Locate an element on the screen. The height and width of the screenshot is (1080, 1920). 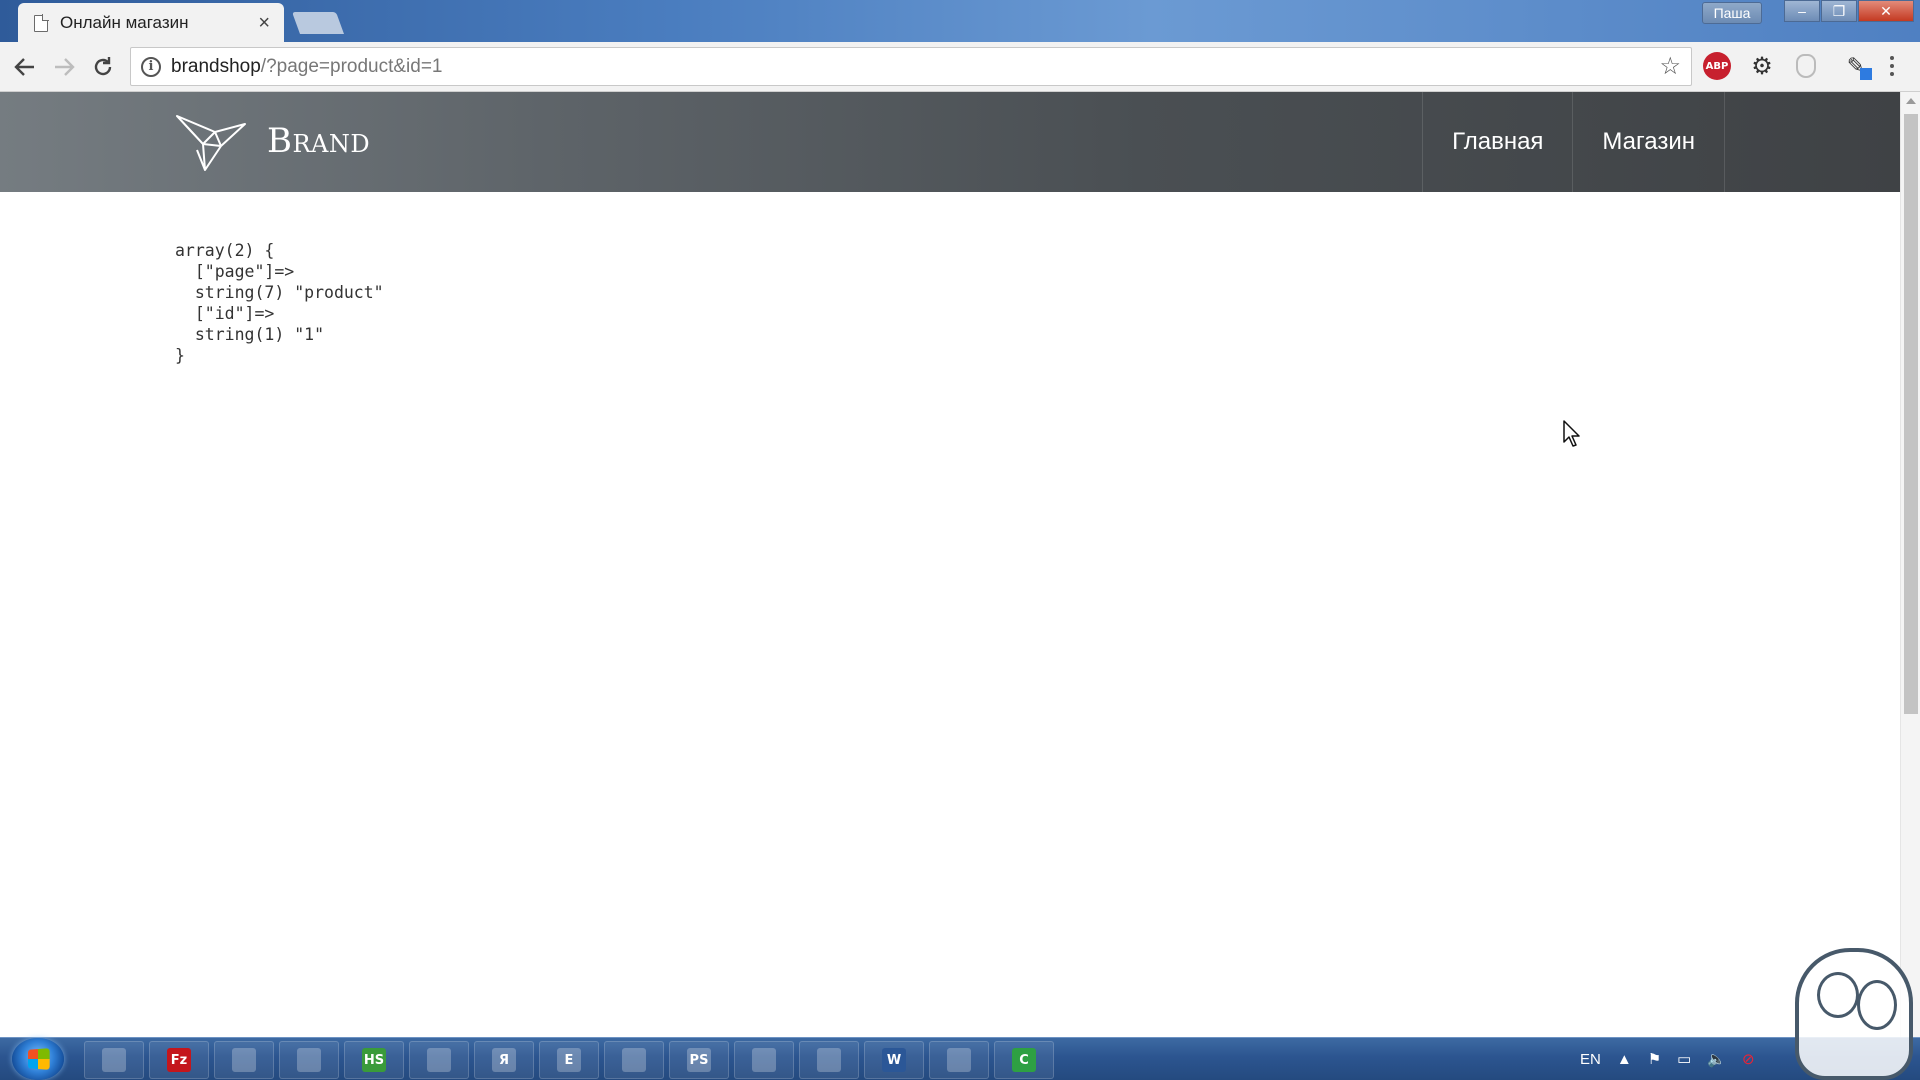
brain-watermark-logo is located at coordinates (1854, 1014).